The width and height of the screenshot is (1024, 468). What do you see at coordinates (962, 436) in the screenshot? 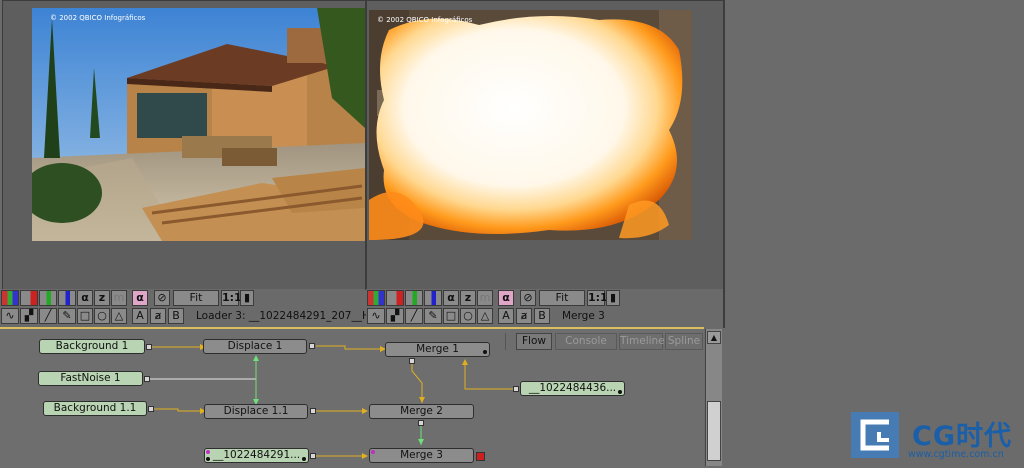
I see `watermark-brand: CG时代` at bounding box center [962, 436].